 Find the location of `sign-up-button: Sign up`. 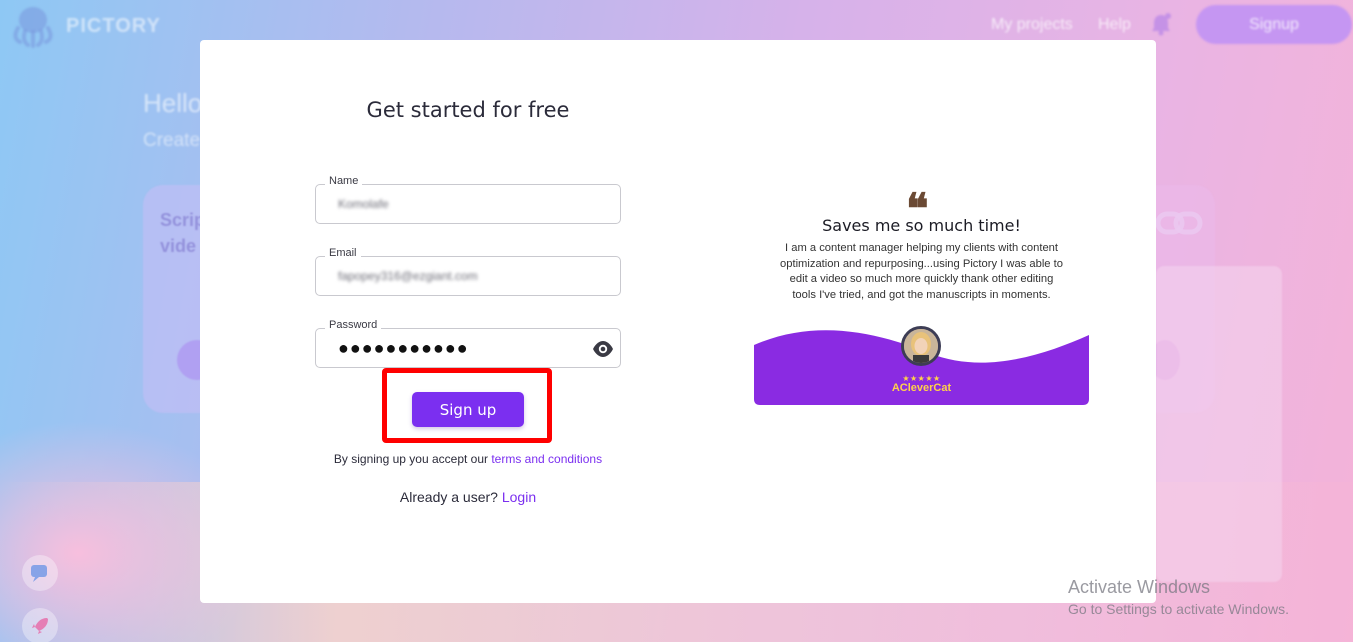

sign-up-button: Sign up is located at coordinates (468, 409).